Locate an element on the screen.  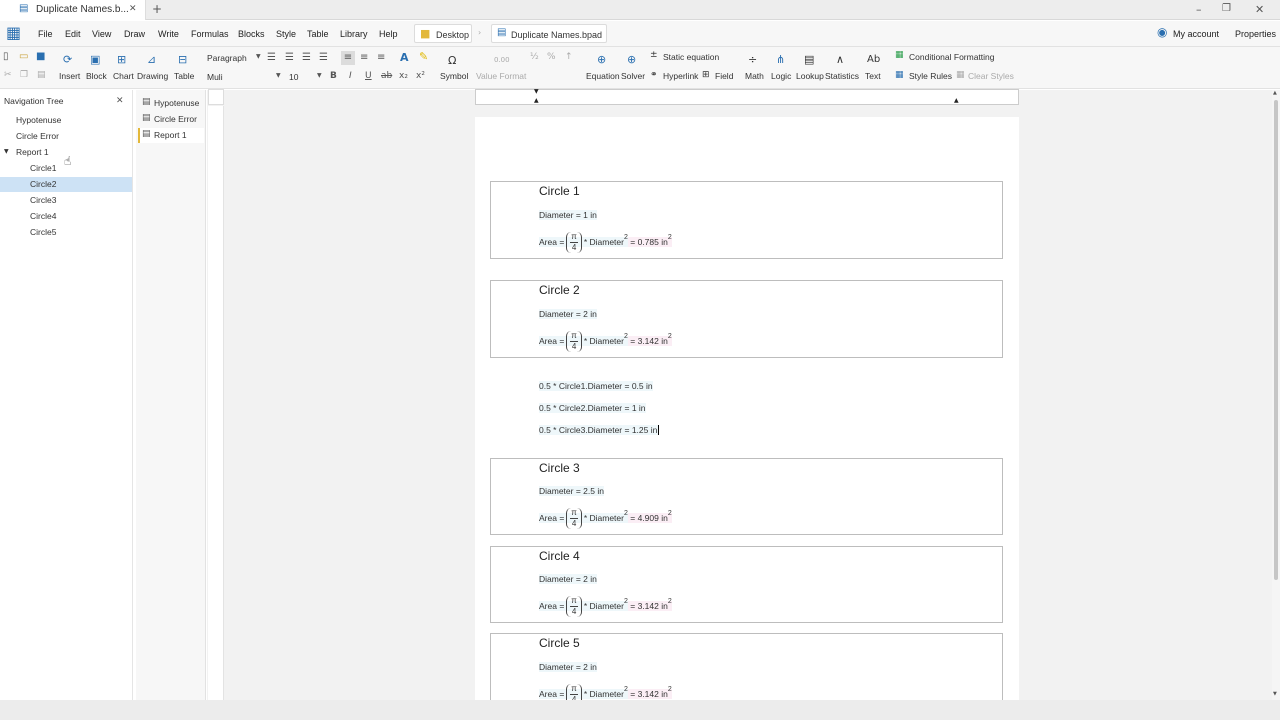
my-account-button: My account is located at coordinates (1196, 34).